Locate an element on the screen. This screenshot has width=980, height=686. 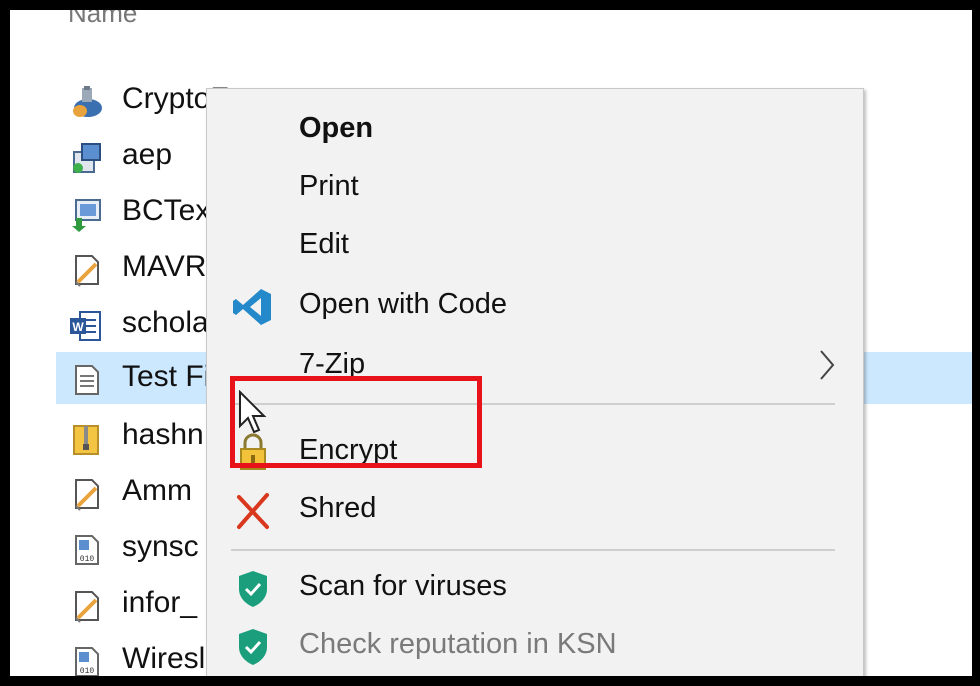
installer-icon is located at coordinates (87, 158).